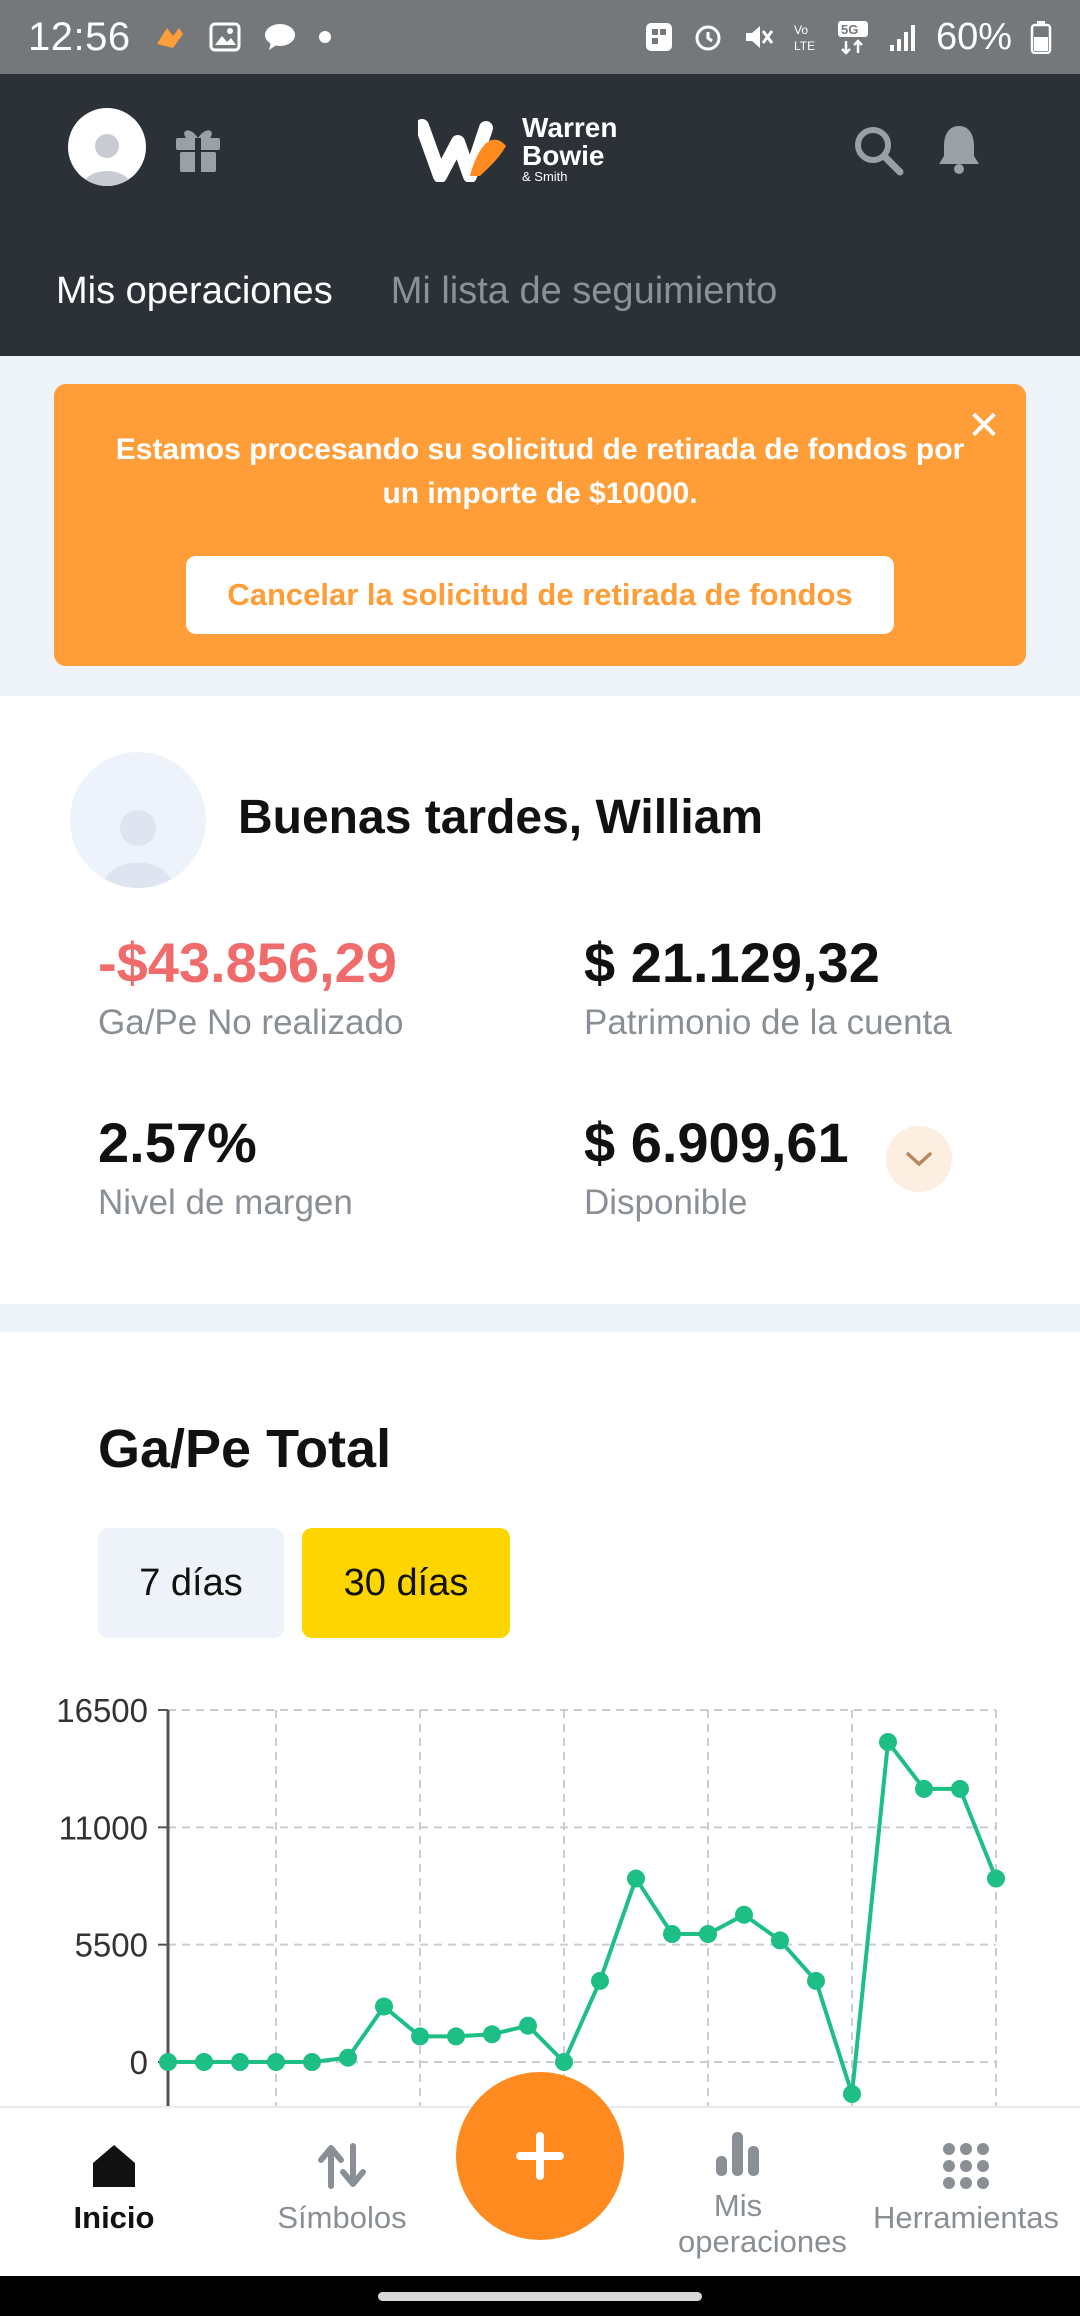  I want to click on nav-my-operations-label: Mis operaciones, so click(762, 2223).